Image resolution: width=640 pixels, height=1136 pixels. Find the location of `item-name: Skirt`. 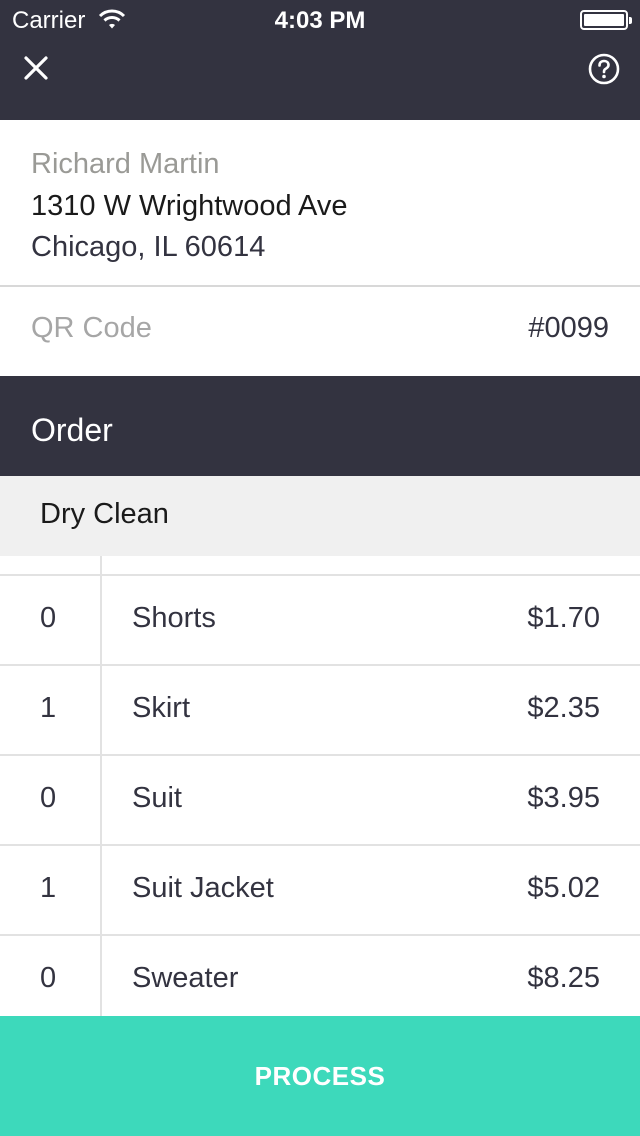

item-name: Skirt is located at coordinates (161, 708).